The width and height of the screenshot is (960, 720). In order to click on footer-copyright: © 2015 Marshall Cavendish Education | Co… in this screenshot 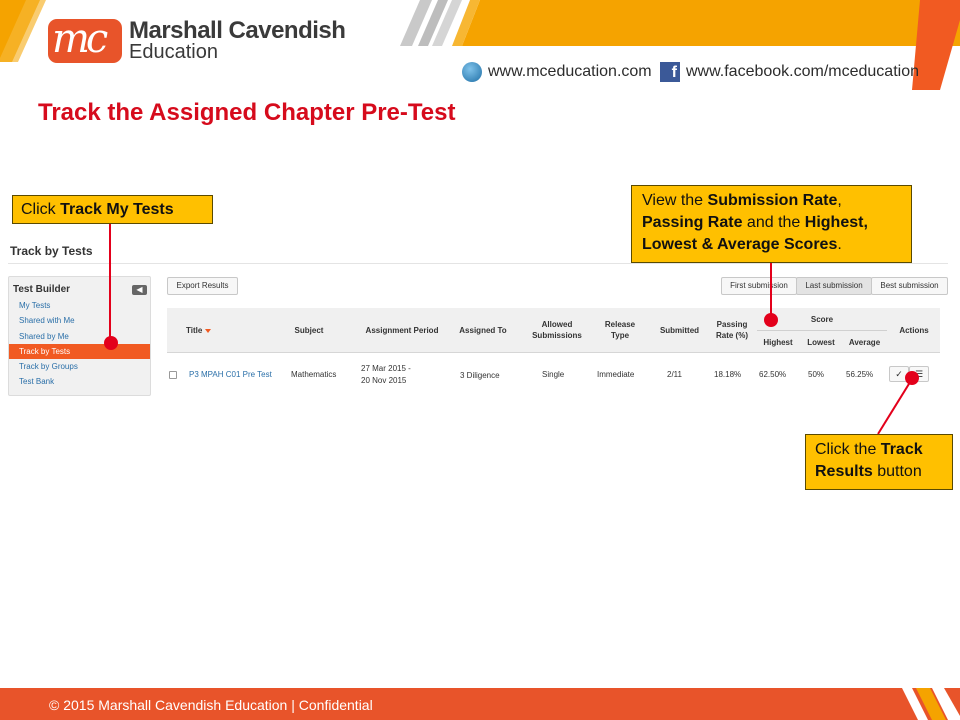, I will do `click(211, 705)`.